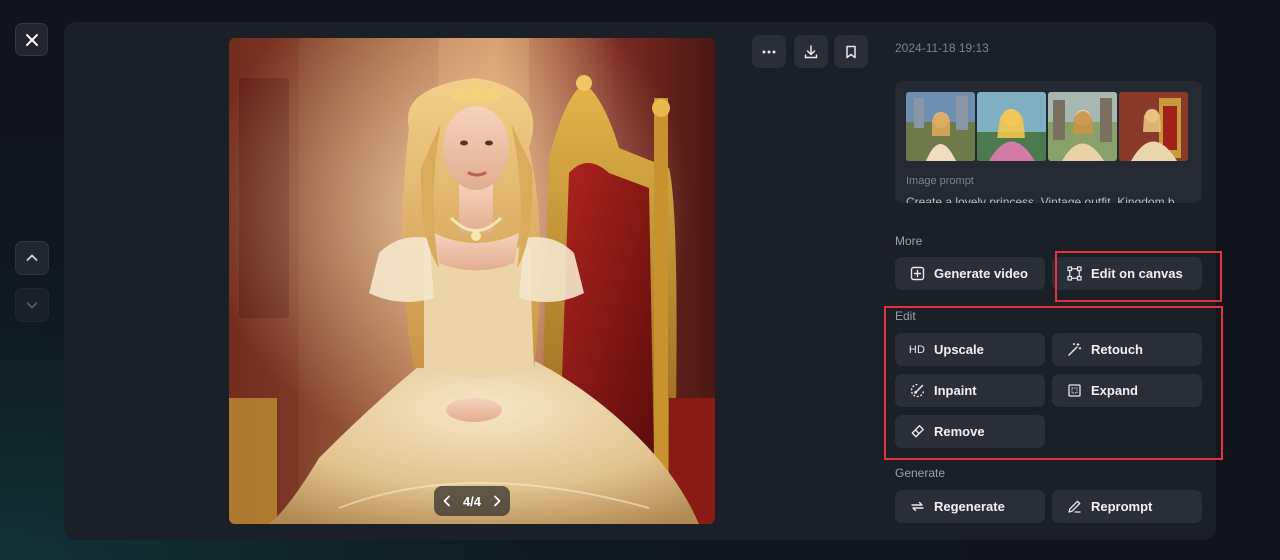 This screenshot has width=1280, height=560. I want to click on chevron-down-icon, so click(32, 305).